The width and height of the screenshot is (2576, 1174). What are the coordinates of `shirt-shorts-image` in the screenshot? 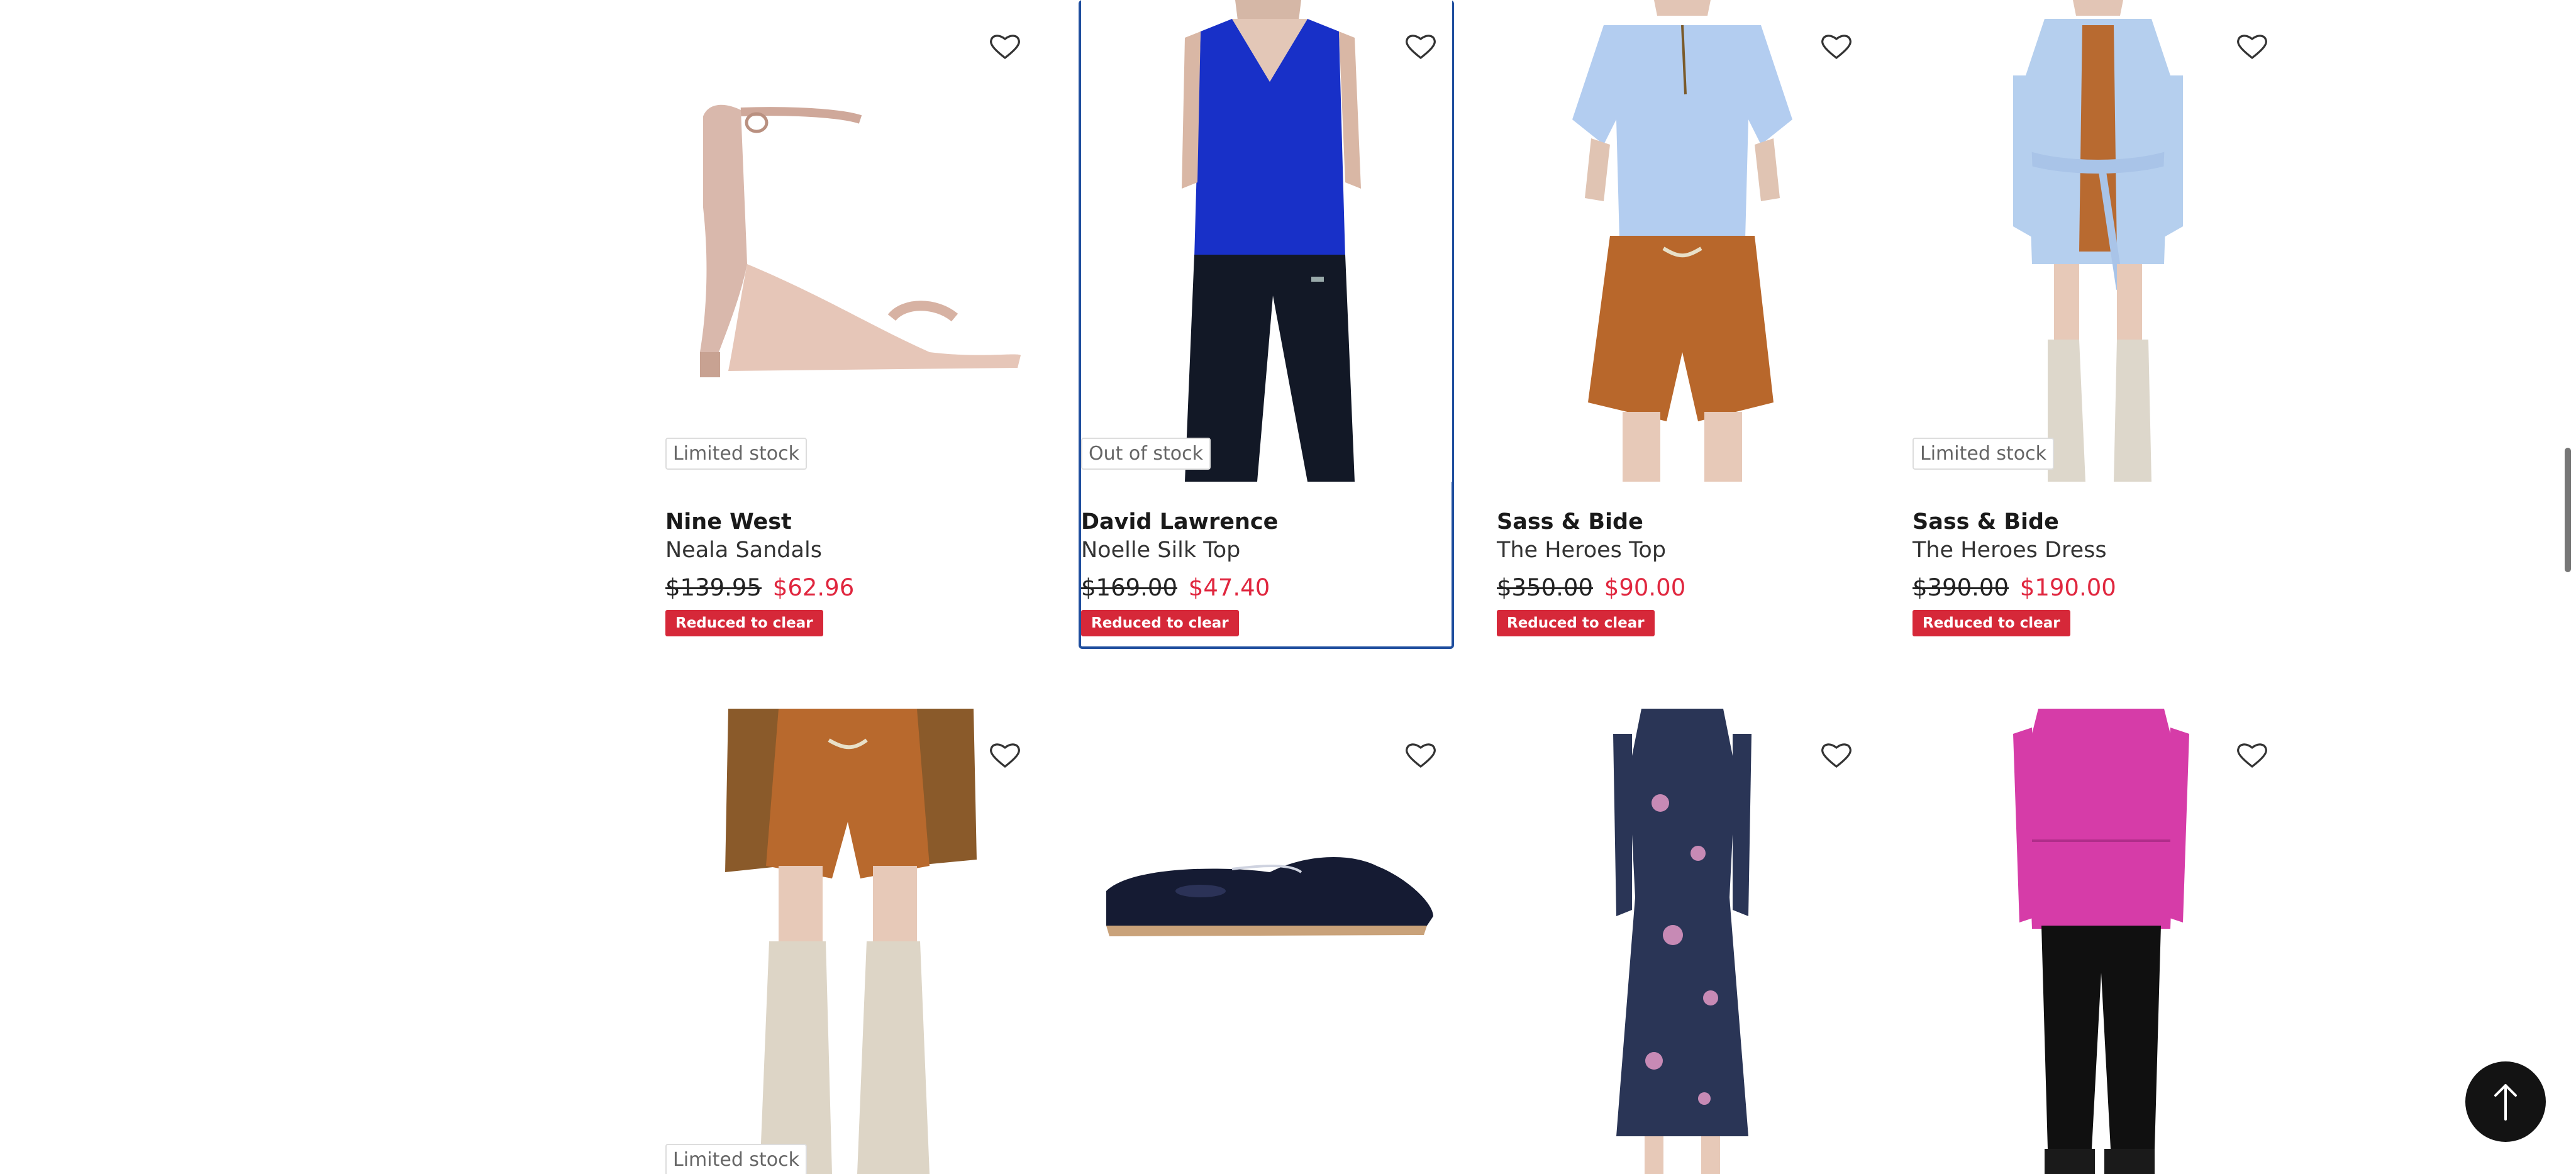 It's located at (1682, 241).